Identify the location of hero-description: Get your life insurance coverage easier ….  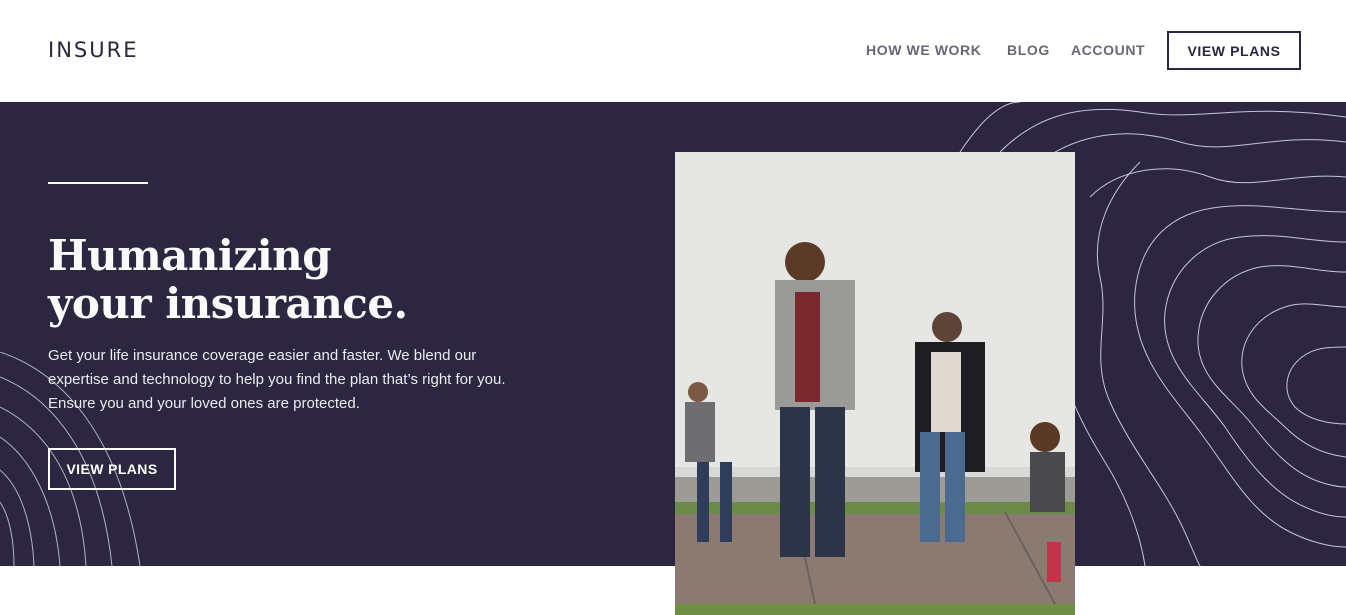
(277, 379).